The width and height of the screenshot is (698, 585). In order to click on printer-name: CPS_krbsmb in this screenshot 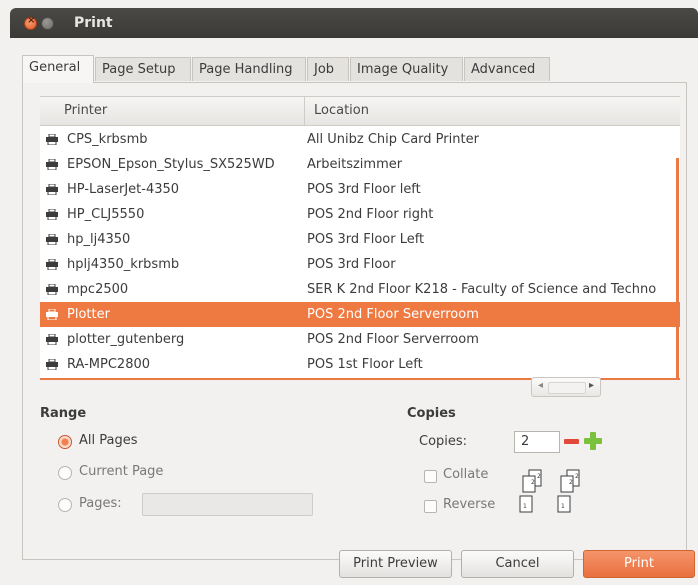, I will do `click(107, 139)`.